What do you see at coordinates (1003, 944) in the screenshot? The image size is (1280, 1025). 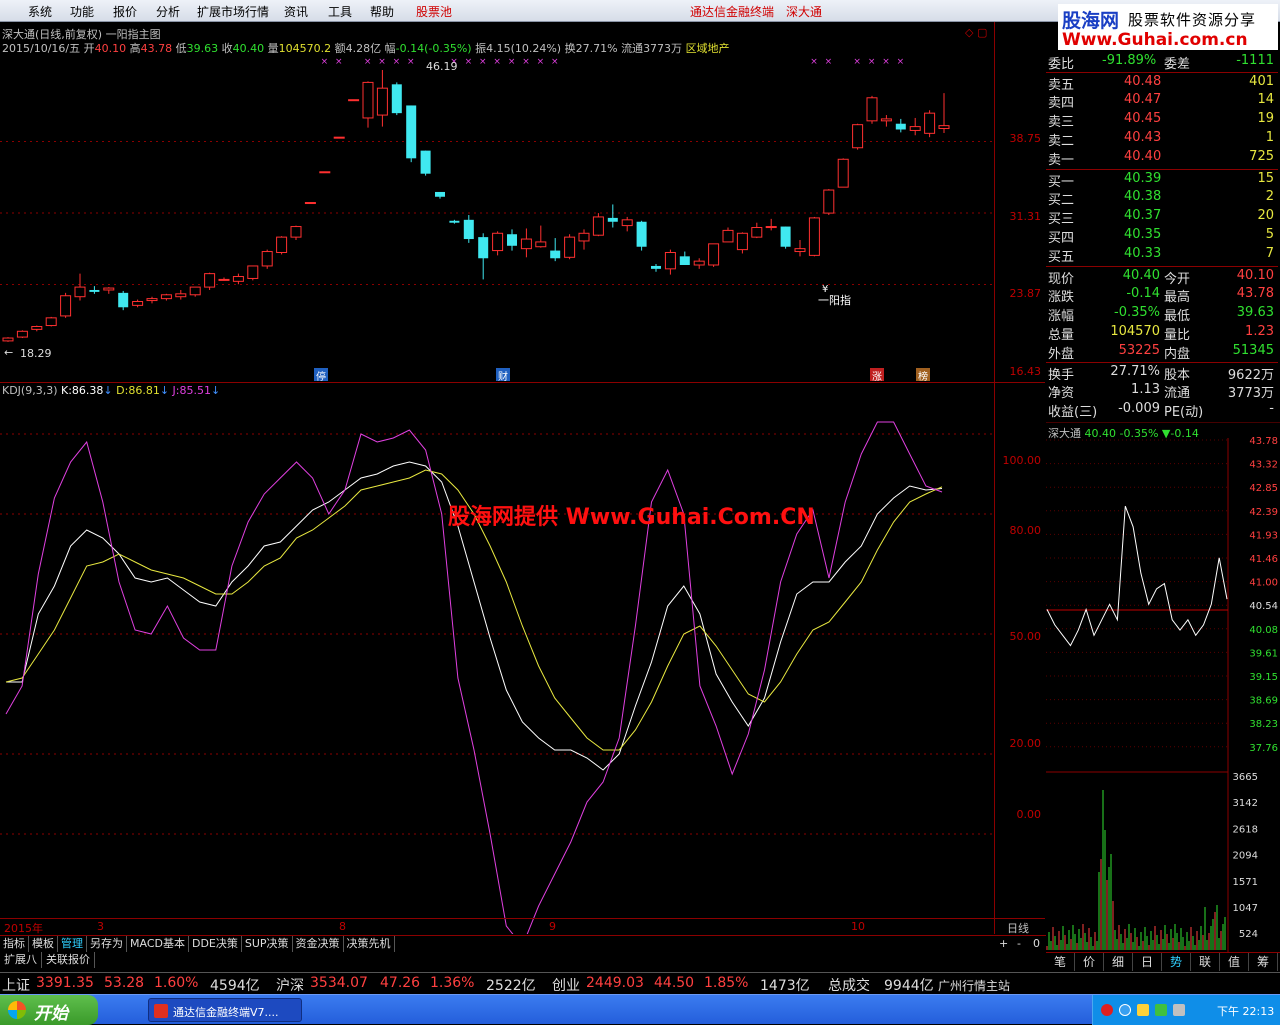 I see `zoom-in-button: +` at bounding box center [1003, 944].